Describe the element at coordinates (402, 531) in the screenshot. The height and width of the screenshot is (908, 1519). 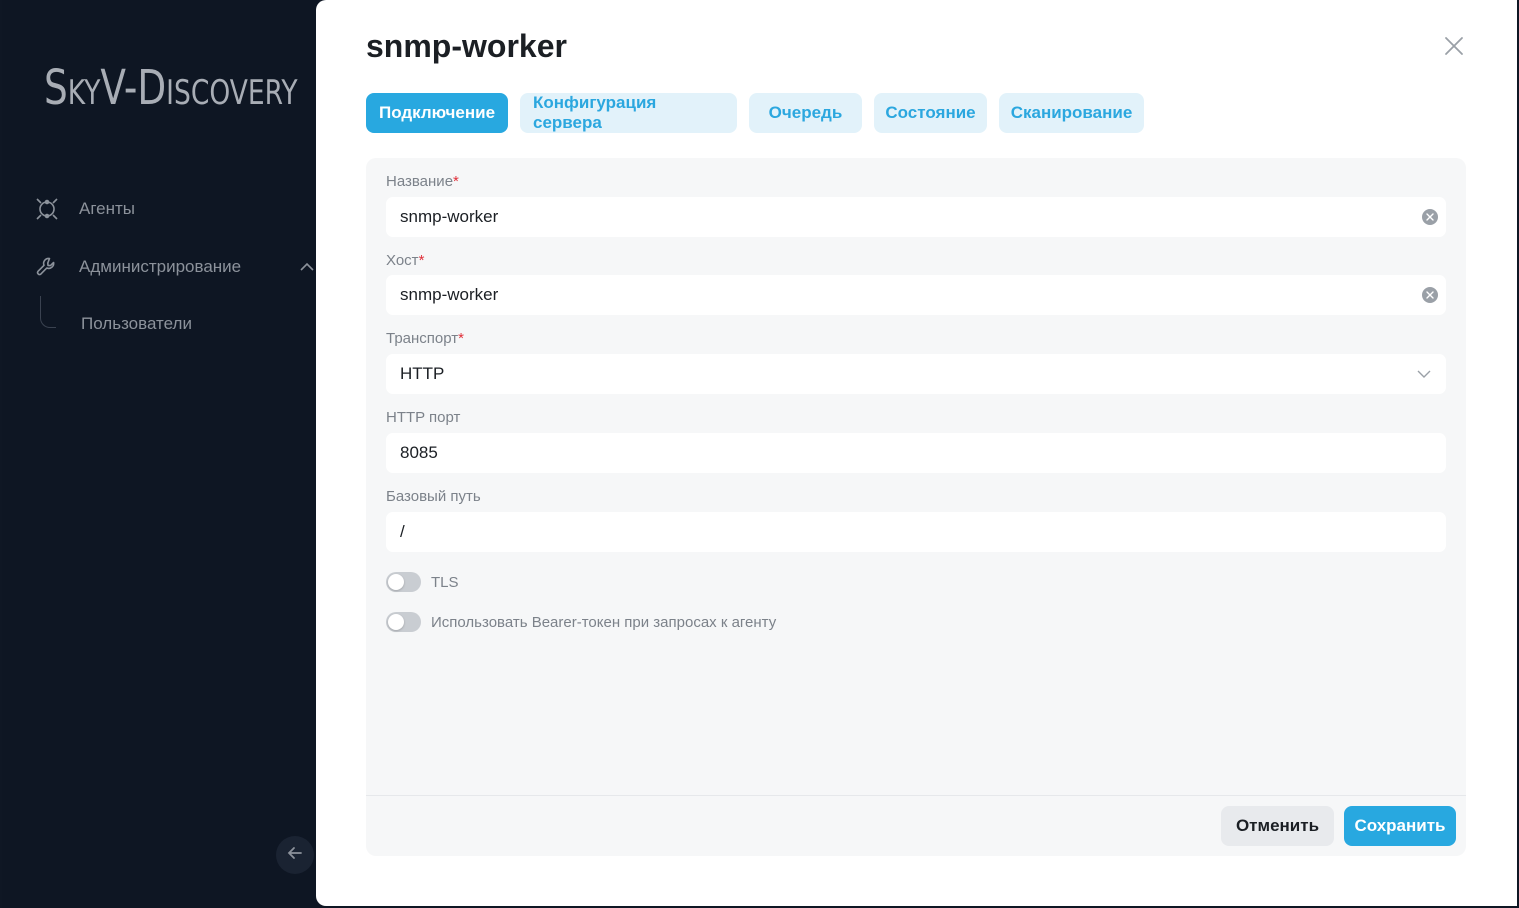
I see `base-path-value: /` at that location.